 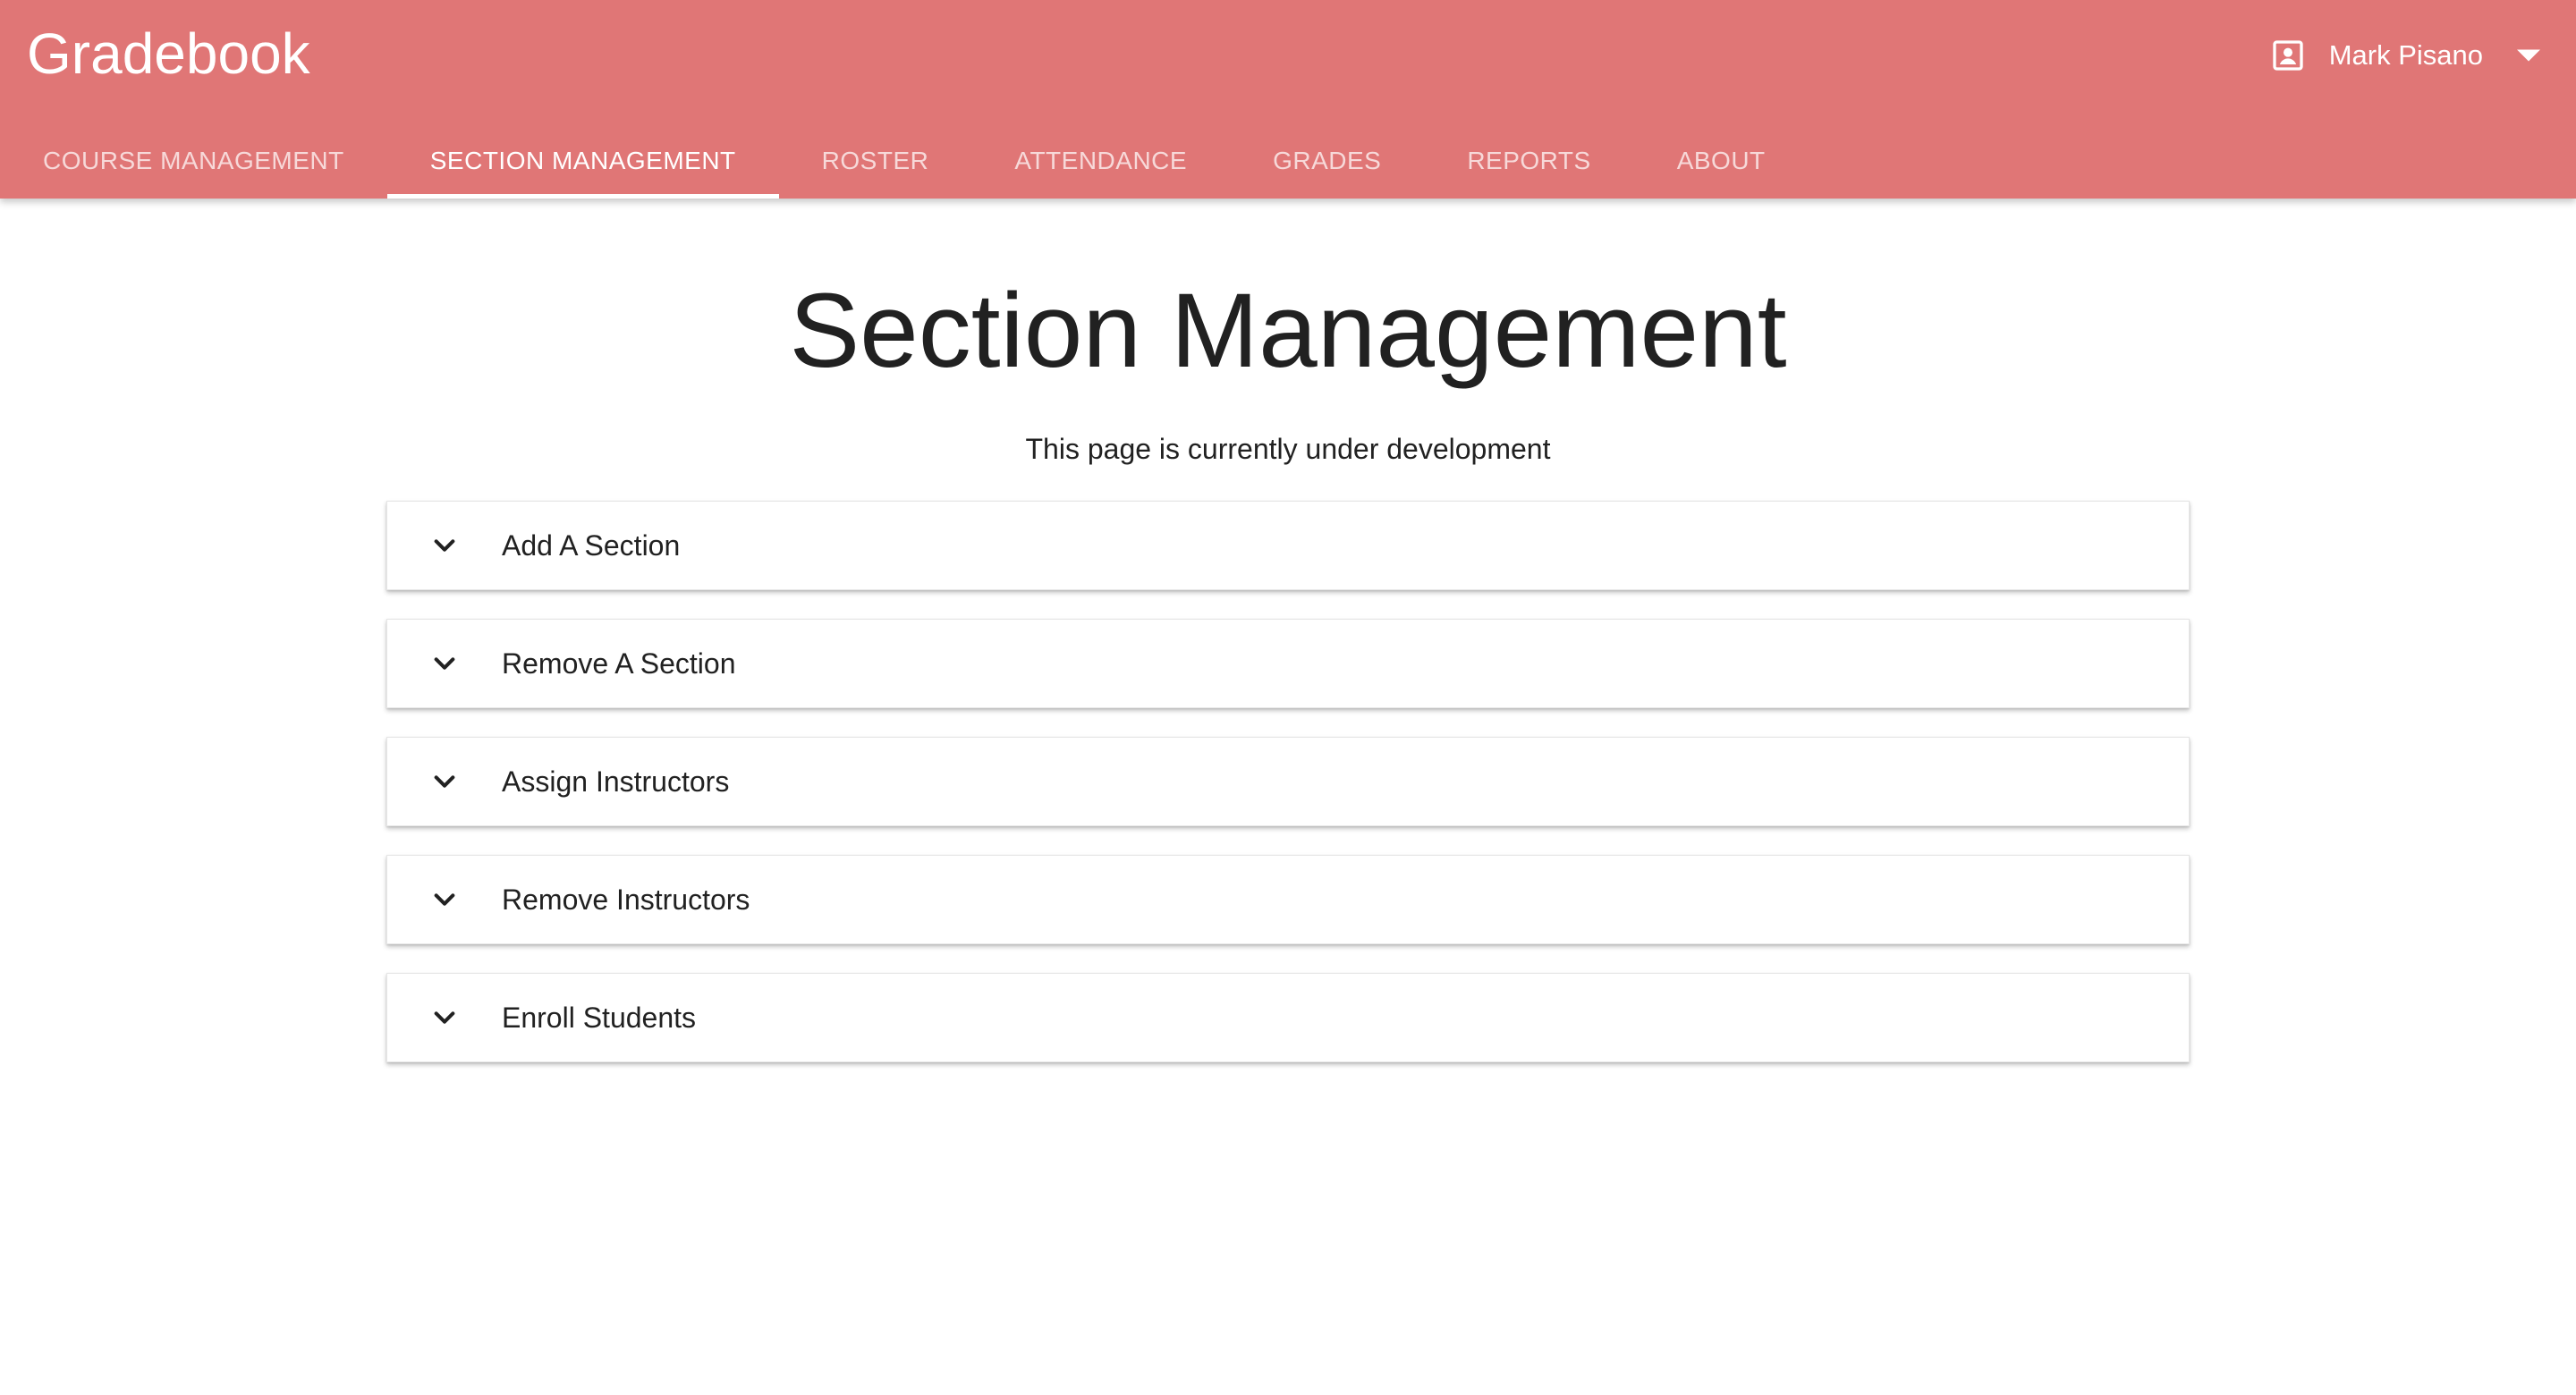 I want to click on caret-down-icon, so click(x=2528, y=55).